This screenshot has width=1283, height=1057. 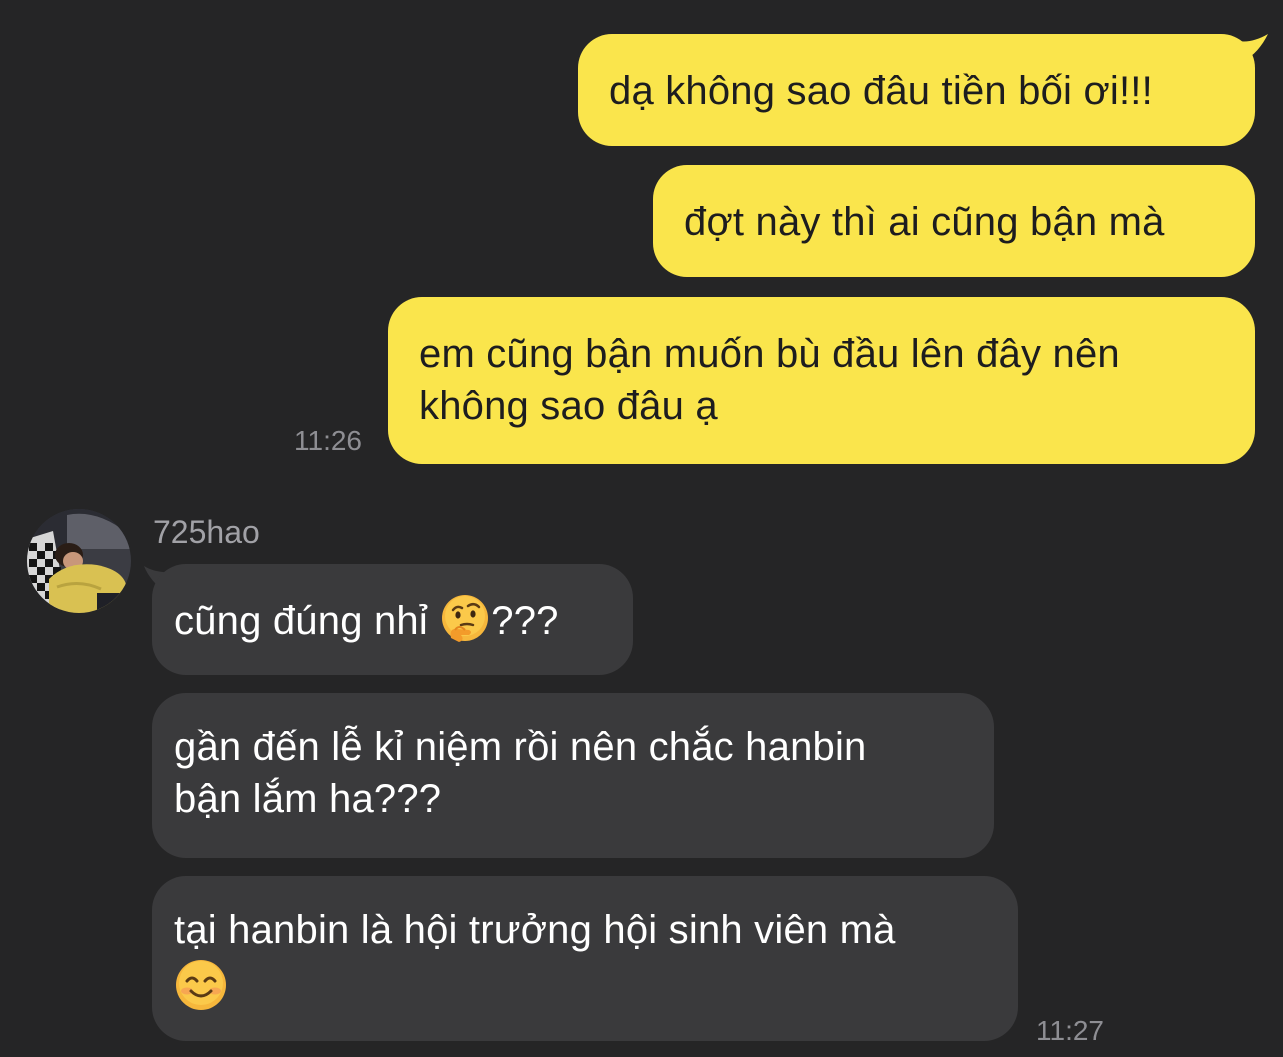 I want to click on message-text: dạ không sao đâu tiền bối ơi!!!, so click(x=881, y=91).